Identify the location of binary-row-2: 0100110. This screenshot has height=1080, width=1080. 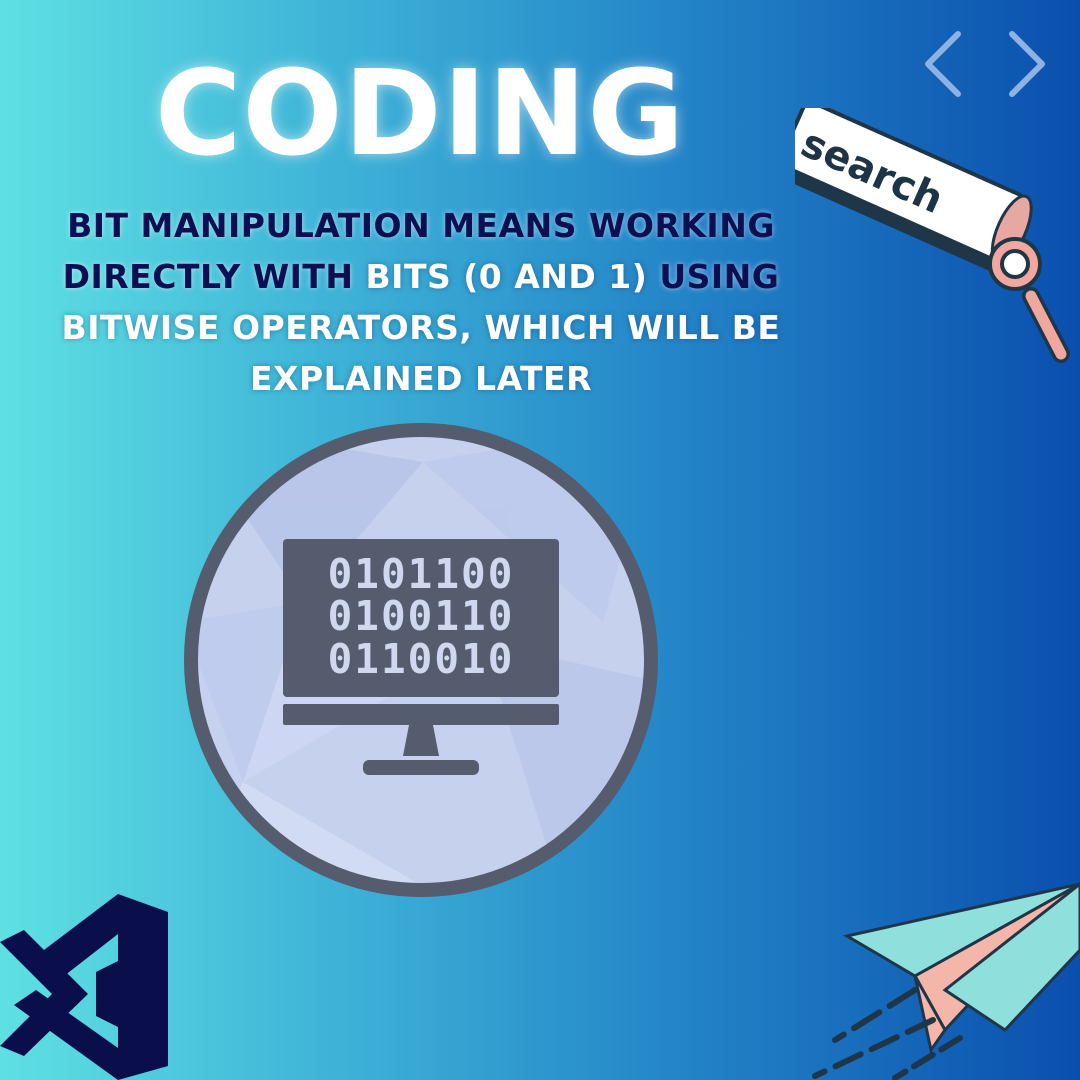
(421, 616).